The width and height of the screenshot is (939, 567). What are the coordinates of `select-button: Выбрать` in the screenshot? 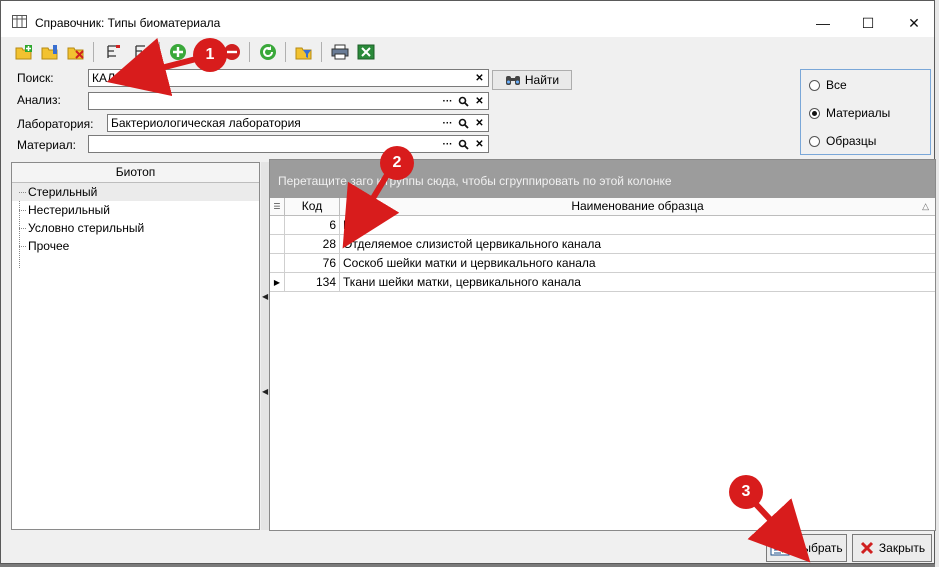 It's located at (806, 548).